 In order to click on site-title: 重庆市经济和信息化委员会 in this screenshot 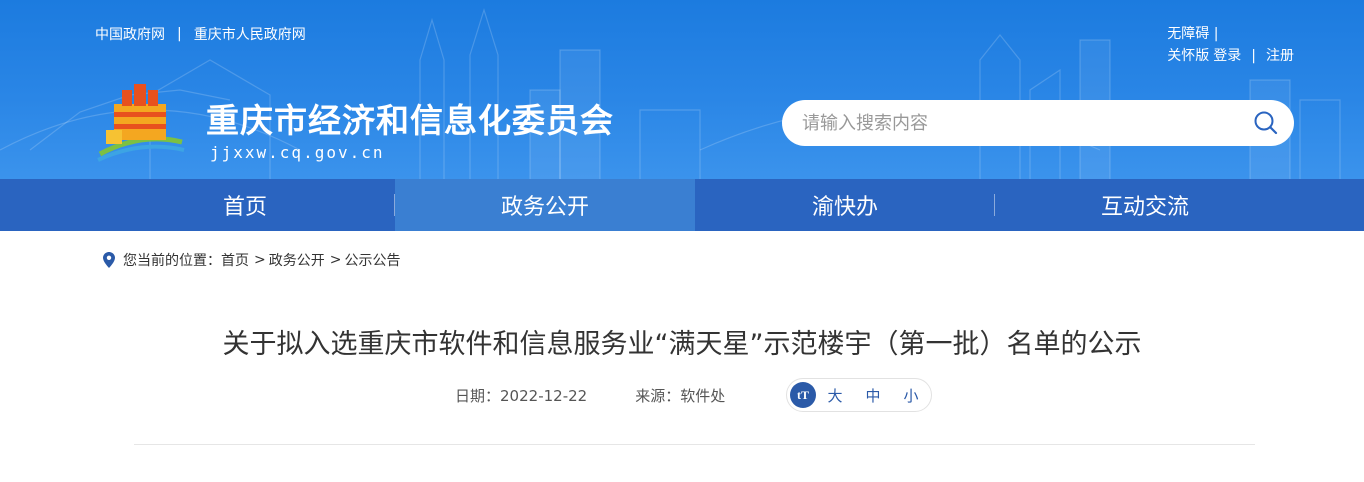, I will do `click(410, 118)`.